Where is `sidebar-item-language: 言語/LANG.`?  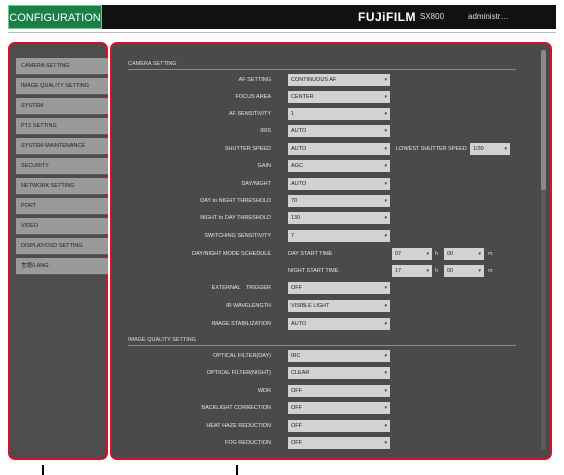 sidebar-item-language: 言語/LANG. is located at coordinates (62, 266).